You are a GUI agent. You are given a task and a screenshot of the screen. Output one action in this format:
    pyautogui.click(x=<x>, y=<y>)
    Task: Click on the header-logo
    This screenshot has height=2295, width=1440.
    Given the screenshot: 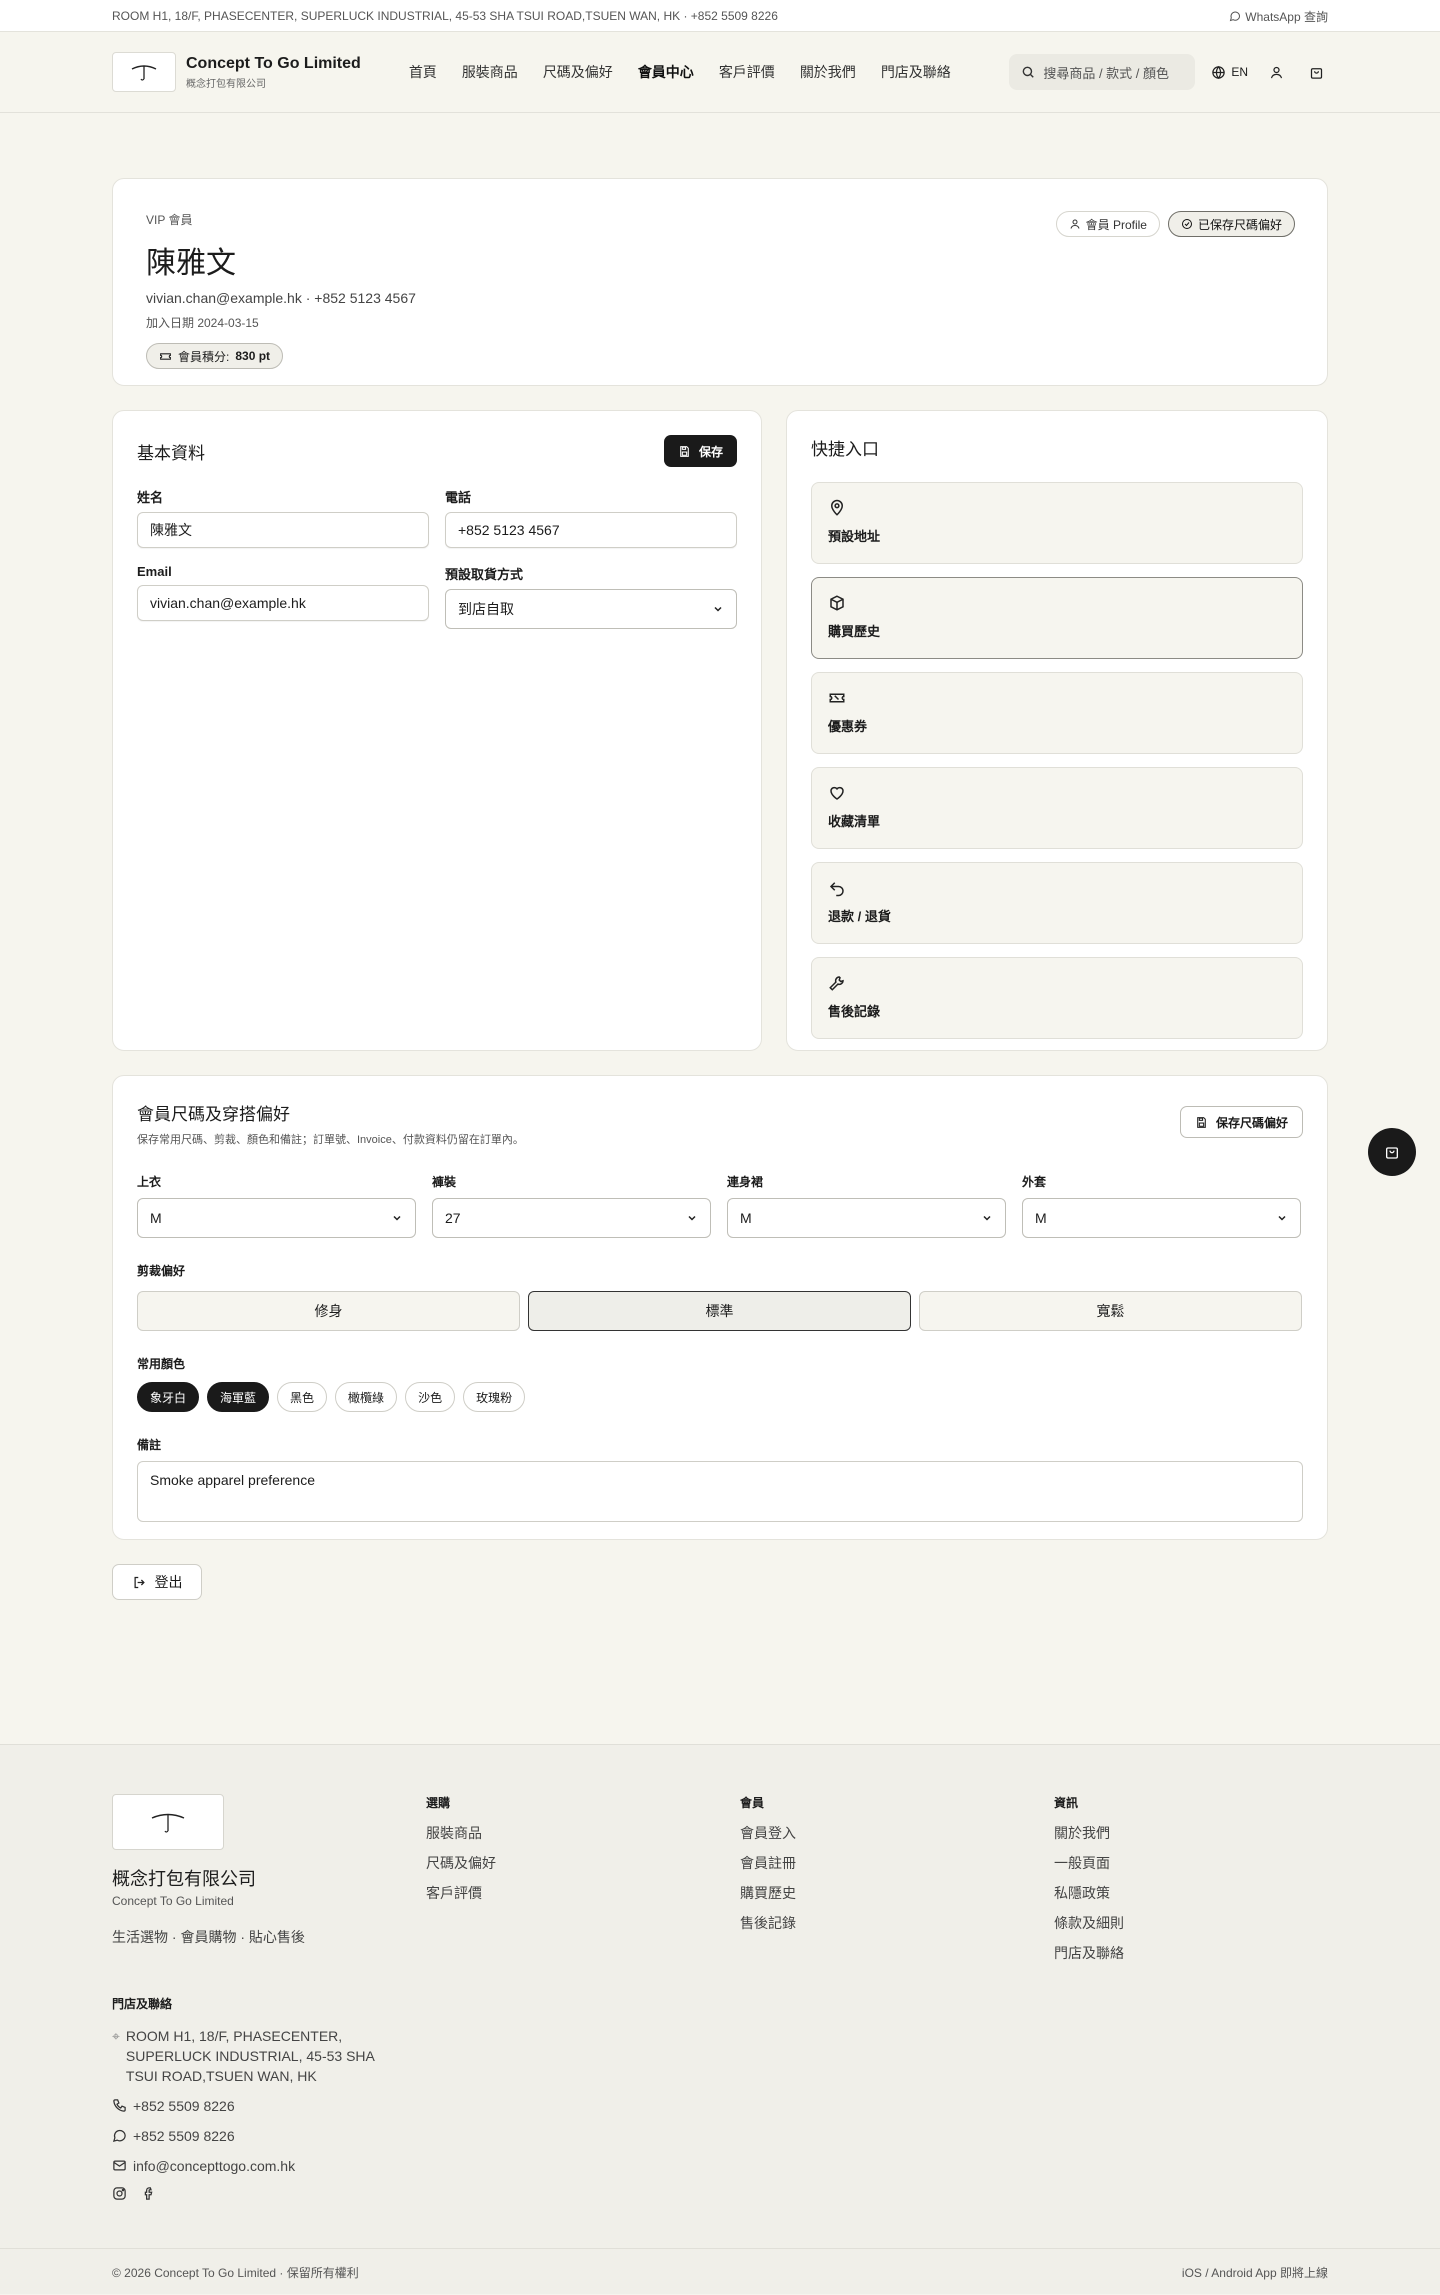 What is the action you would take?
    pyautogui.click(x=144, y=72)
    